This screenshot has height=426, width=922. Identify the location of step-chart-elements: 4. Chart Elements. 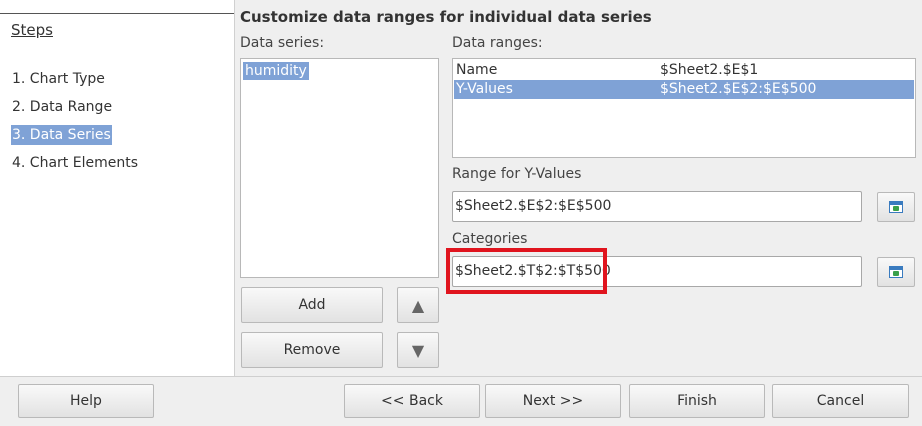
(75, 163).